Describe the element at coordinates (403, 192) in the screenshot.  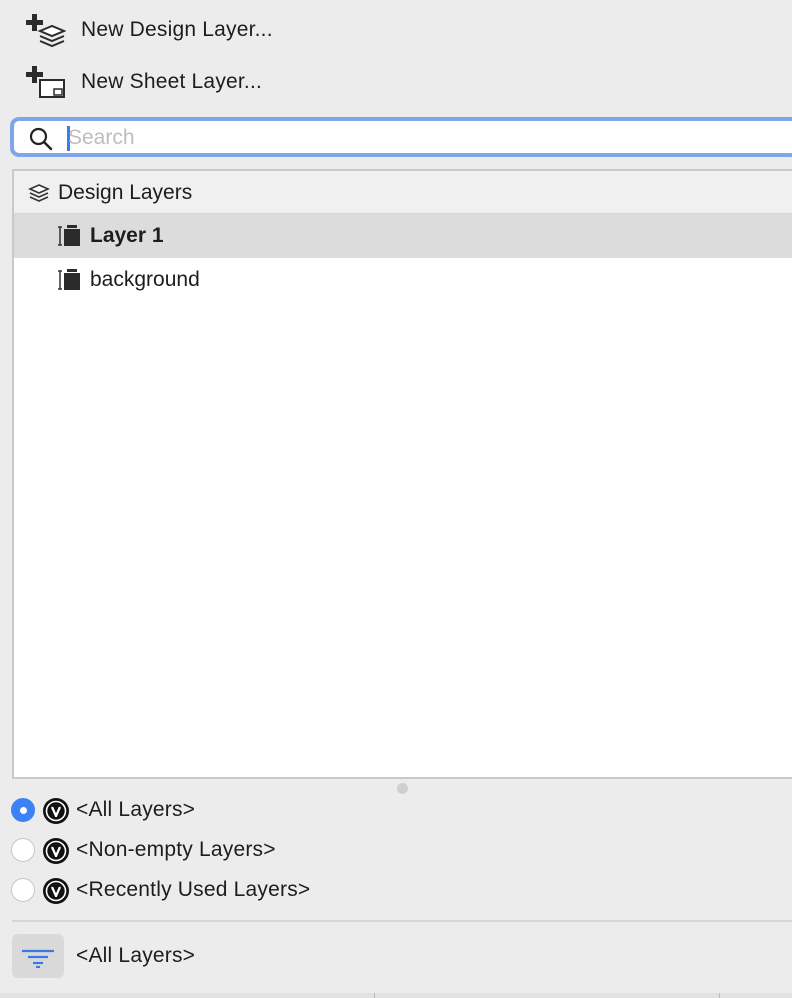
I see `design-layers-group-header: Design Layers` at that location.